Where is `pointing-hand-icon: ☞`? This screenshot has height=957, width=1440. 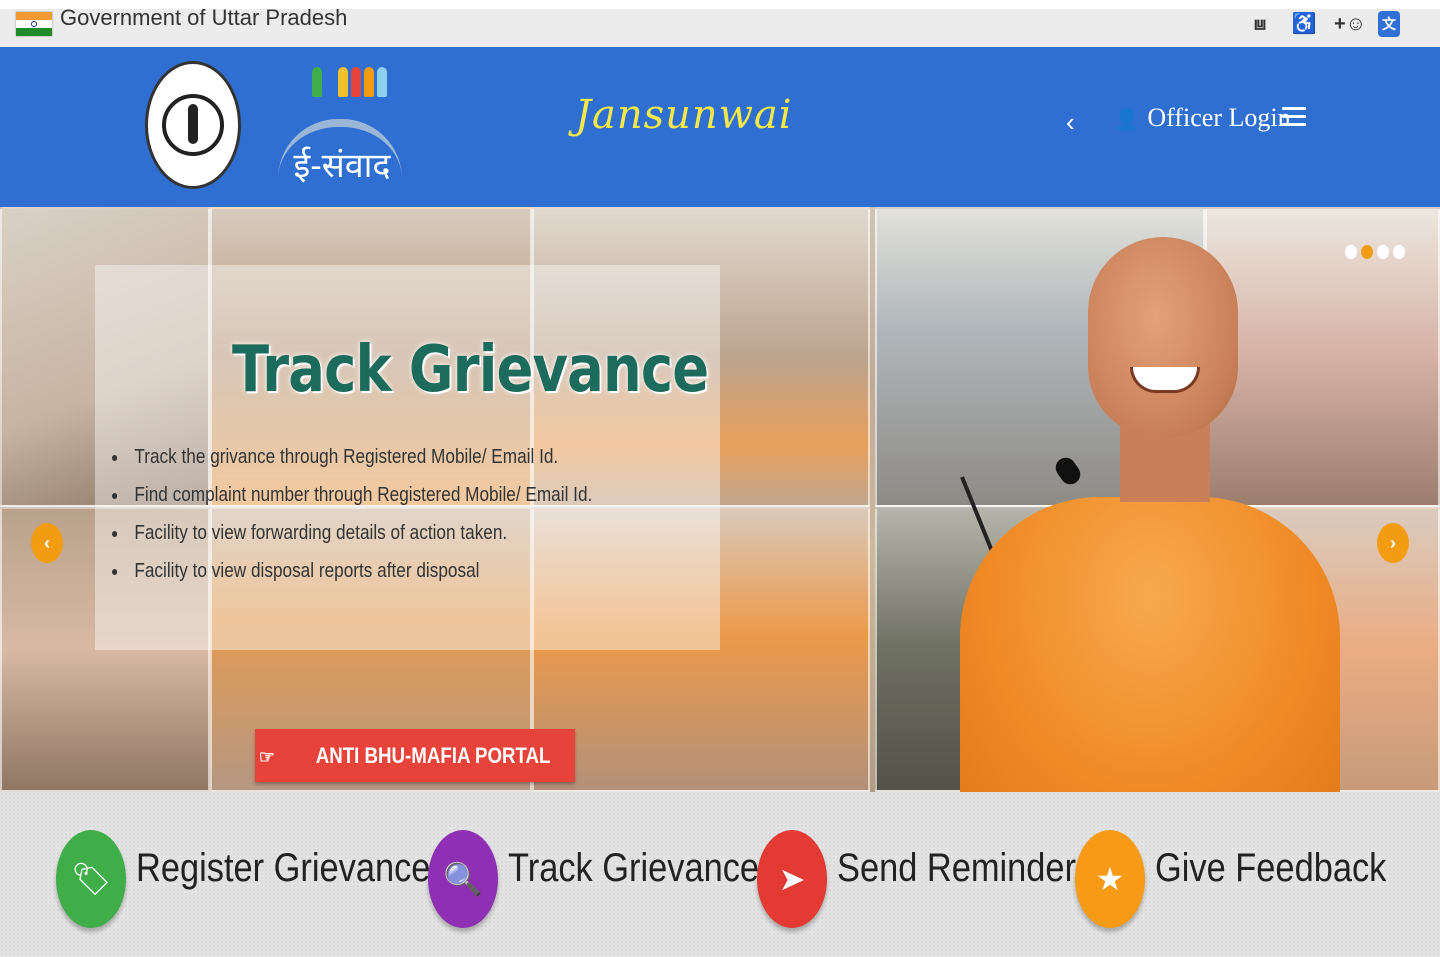
pointing-hand-icon: ☞ is located at coordinates (266, 757).